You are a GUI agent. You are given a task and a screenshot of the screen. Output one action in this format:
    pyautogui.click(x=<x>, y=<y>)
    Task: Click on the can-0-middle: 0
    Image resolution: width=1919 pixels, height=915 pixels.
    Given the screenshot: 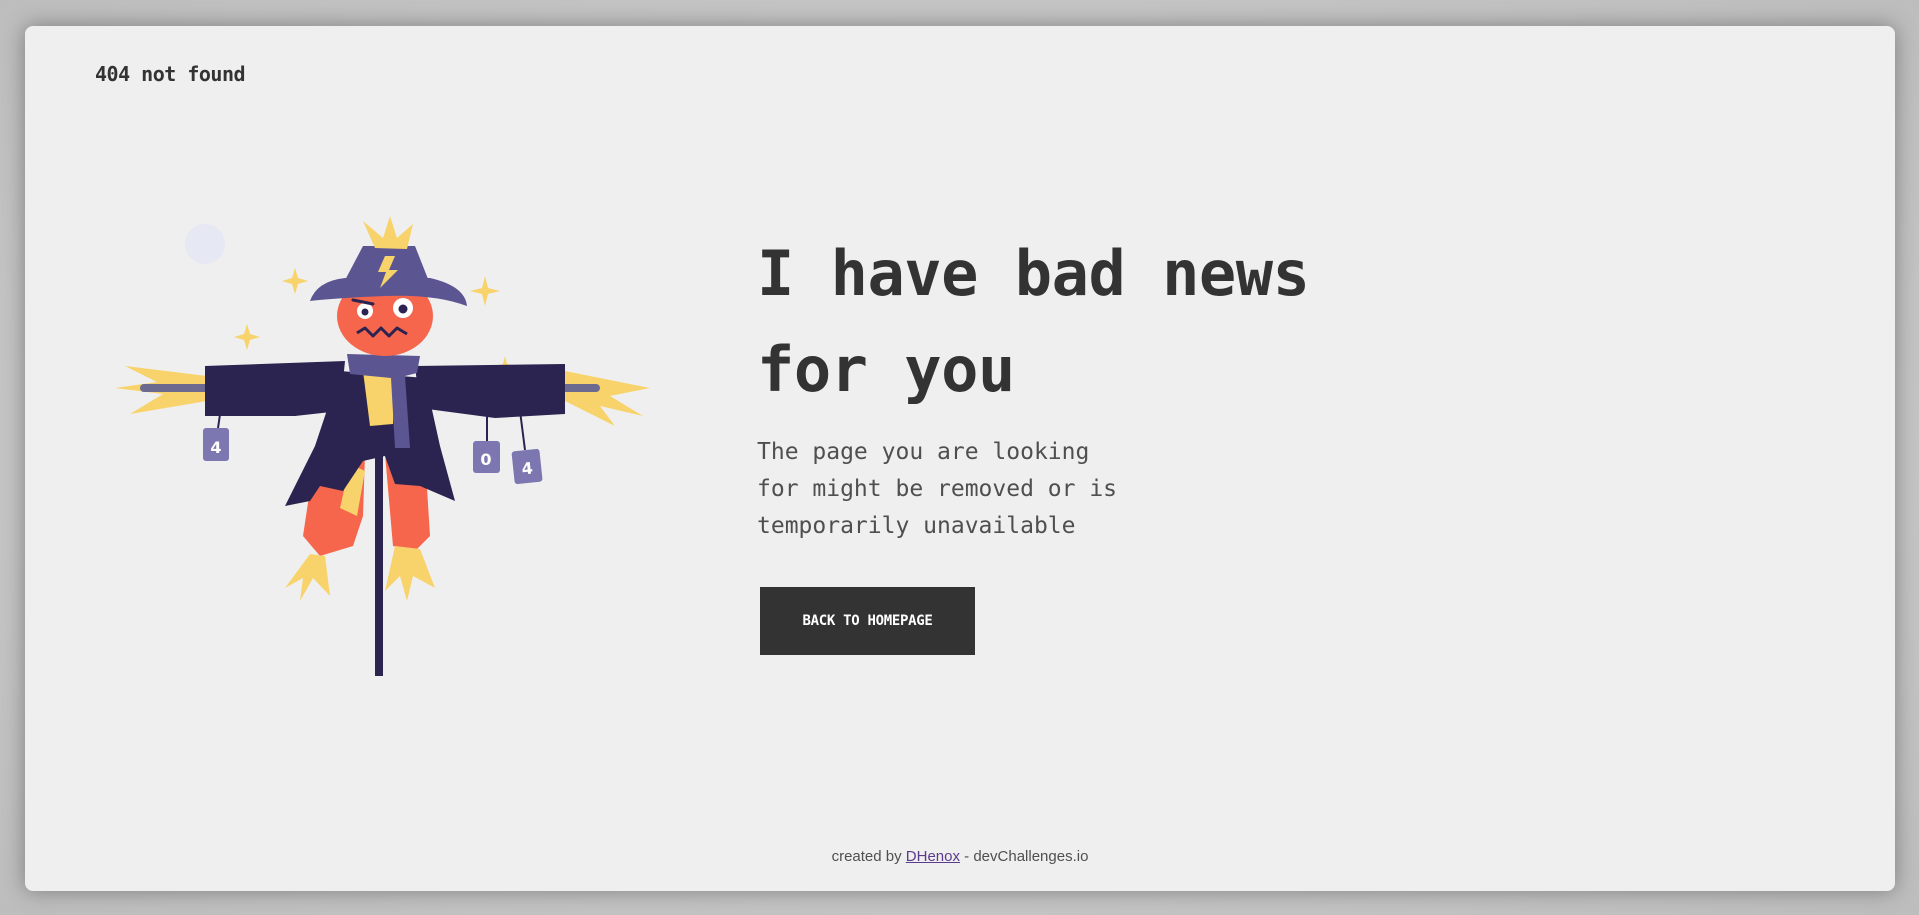 What is the action you would take?
    pyautogui.click(x=486, y=457)
    